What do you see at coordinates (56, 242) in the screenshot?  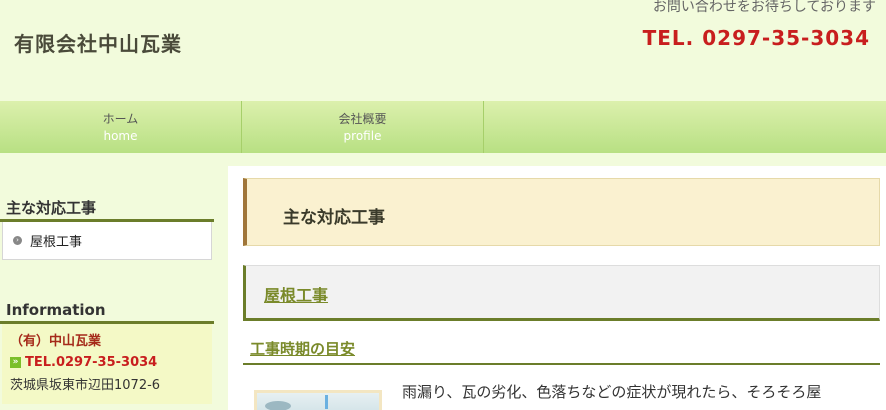 I see `sidebar-item-label: 屋根工事` at bounding box center [56, 242].